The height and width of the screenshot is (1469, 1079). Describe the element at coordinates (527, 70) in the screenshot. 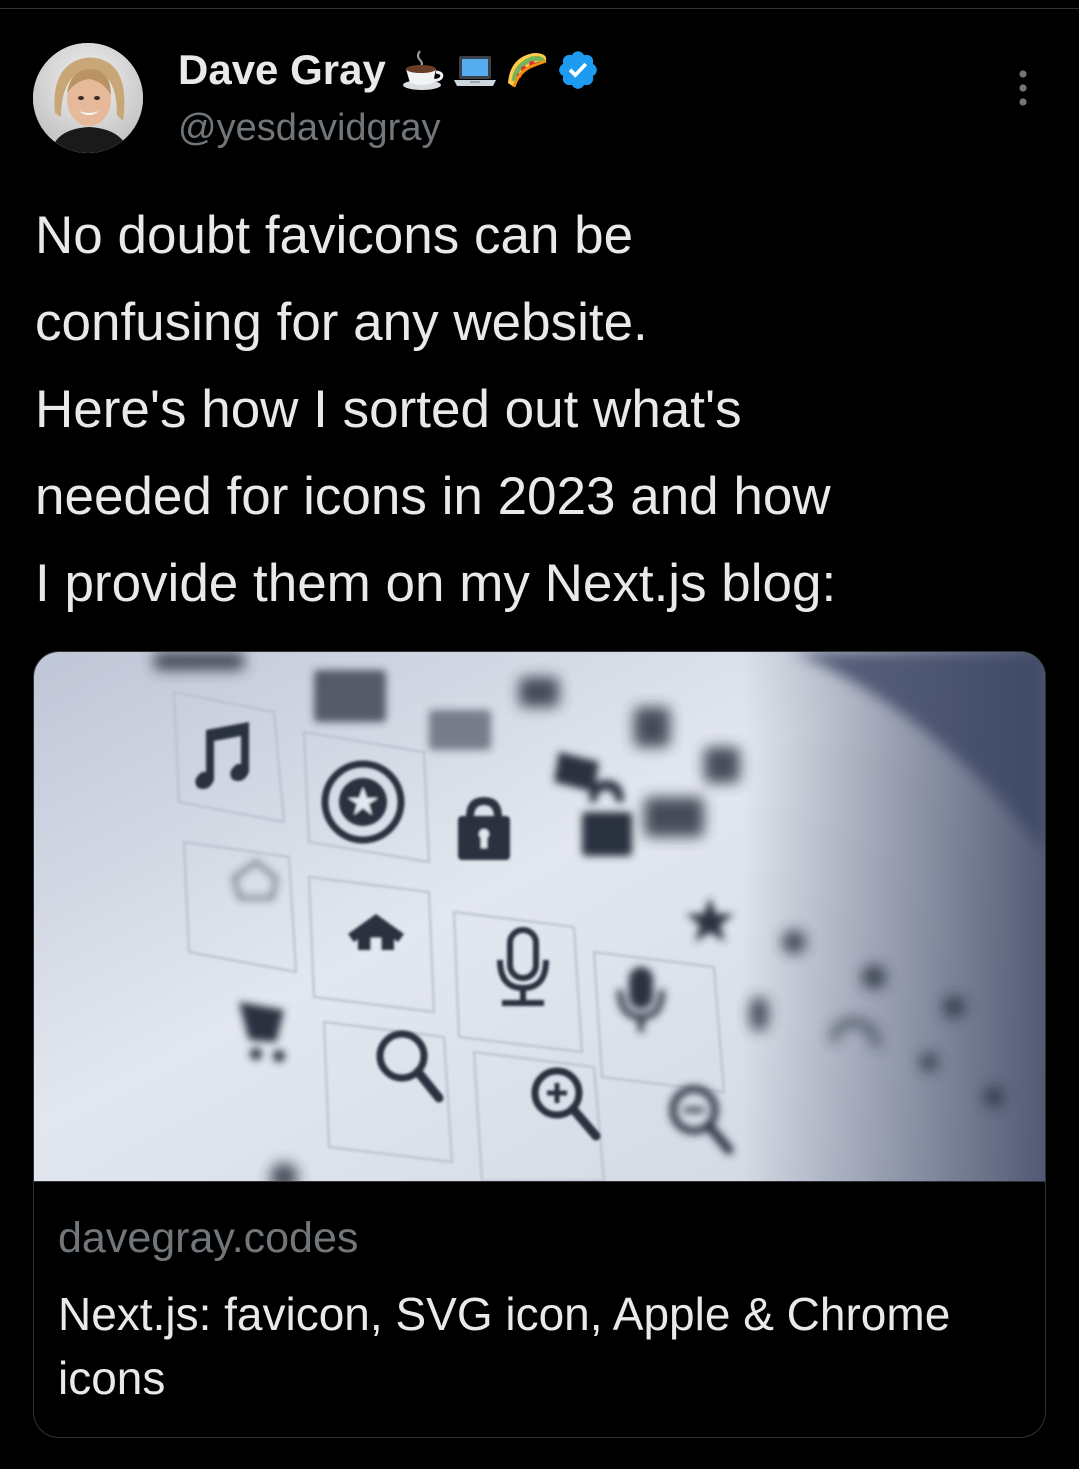

I see `taco-emoji-icon` at that location.